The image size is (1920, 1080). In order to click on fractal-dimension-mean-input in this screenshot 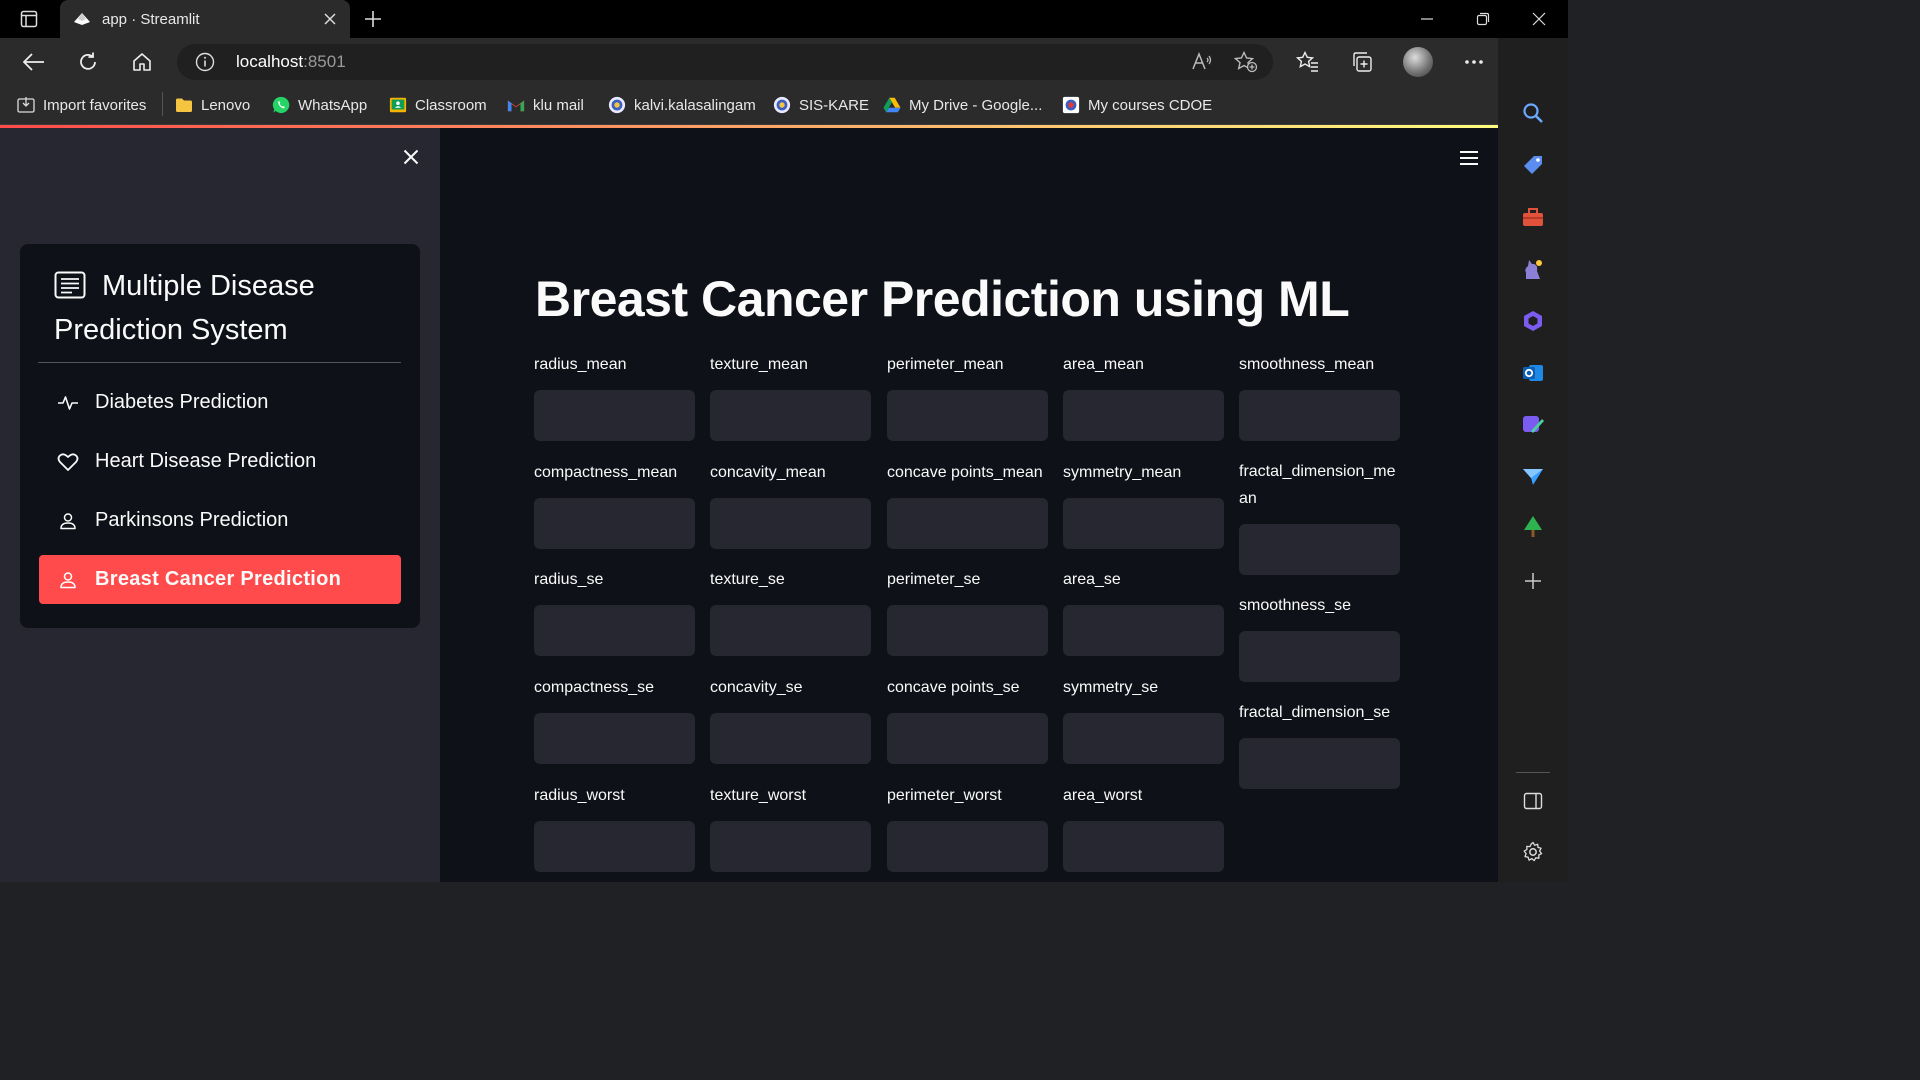, I will do `click(1319, 549)`.